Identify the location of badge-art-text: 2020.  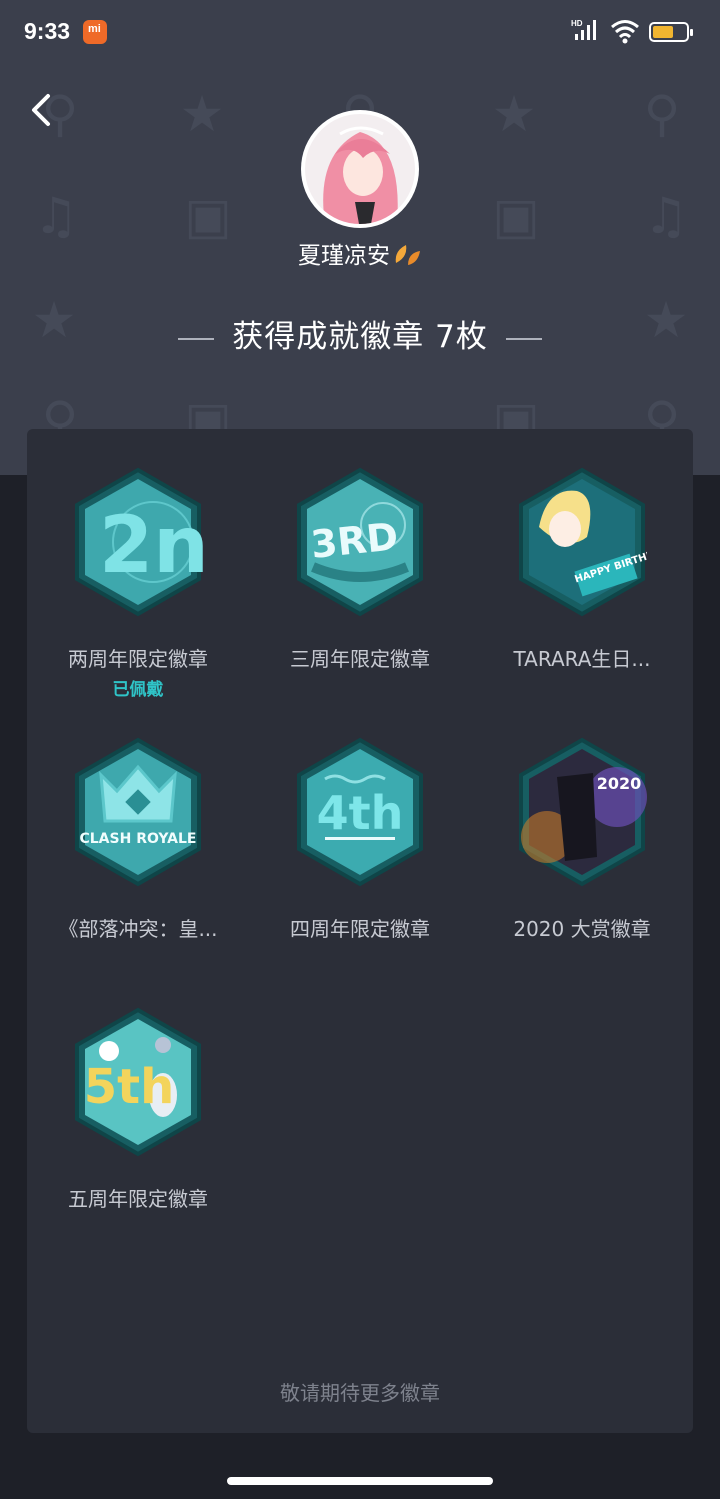
(619, 783).